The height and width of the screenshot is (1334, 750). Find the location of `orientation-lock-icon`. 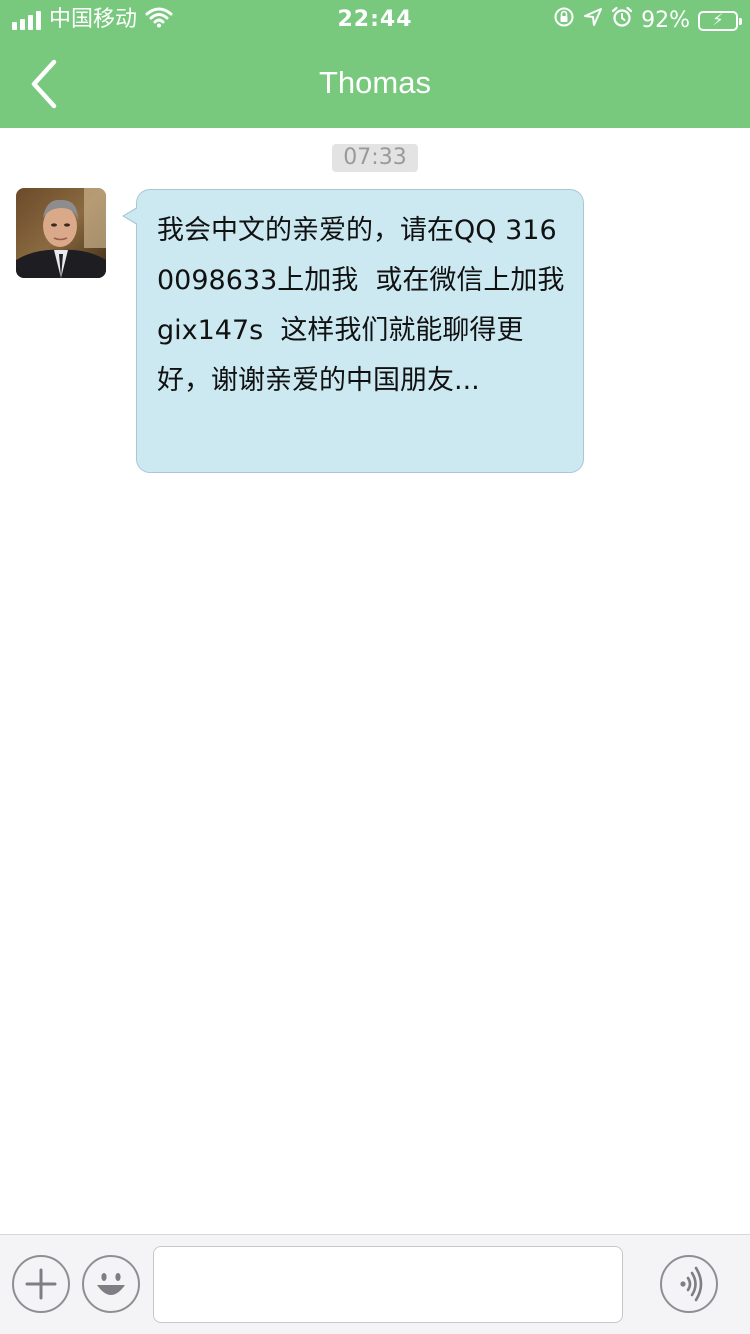

orientation-lock-icon is located at coordinates (564, 21).